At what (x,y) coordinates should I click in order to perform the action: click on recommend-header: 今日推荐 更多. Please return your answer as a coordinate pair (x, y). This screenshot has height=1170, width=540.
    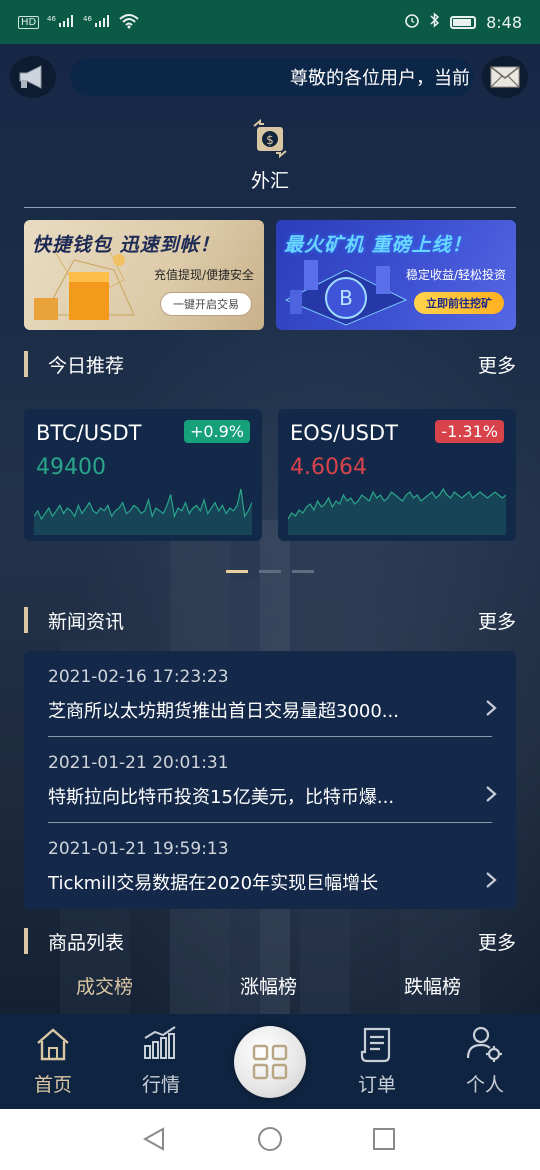
    Looking at the image, I should click on (270, 364).